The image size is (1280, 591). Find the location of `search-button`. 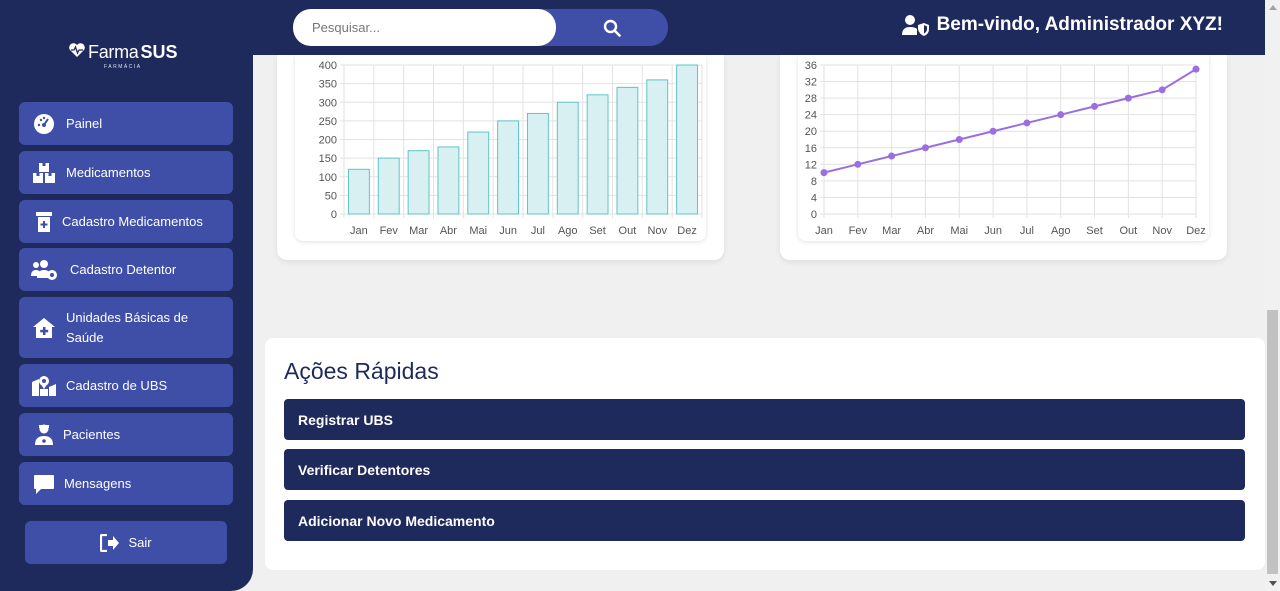

search-button is located at coordinates (612, 27).